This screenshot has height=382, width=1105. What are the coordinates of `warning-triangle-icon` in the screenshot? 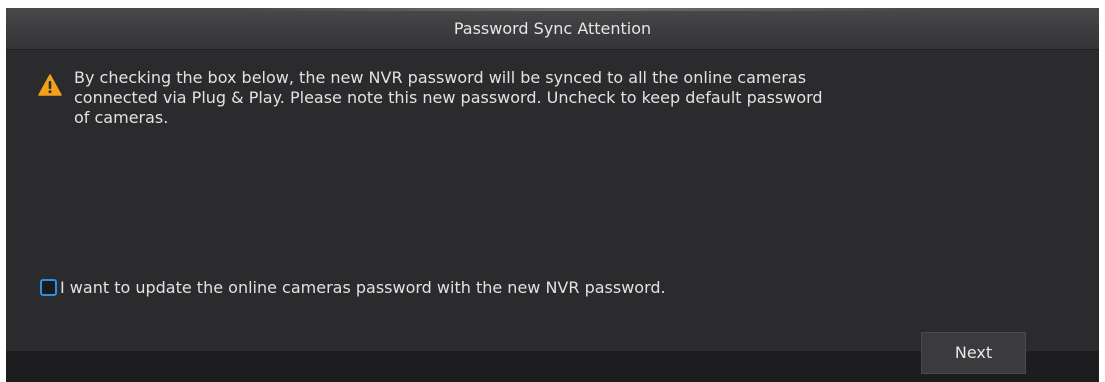 It's located at (50, 85).